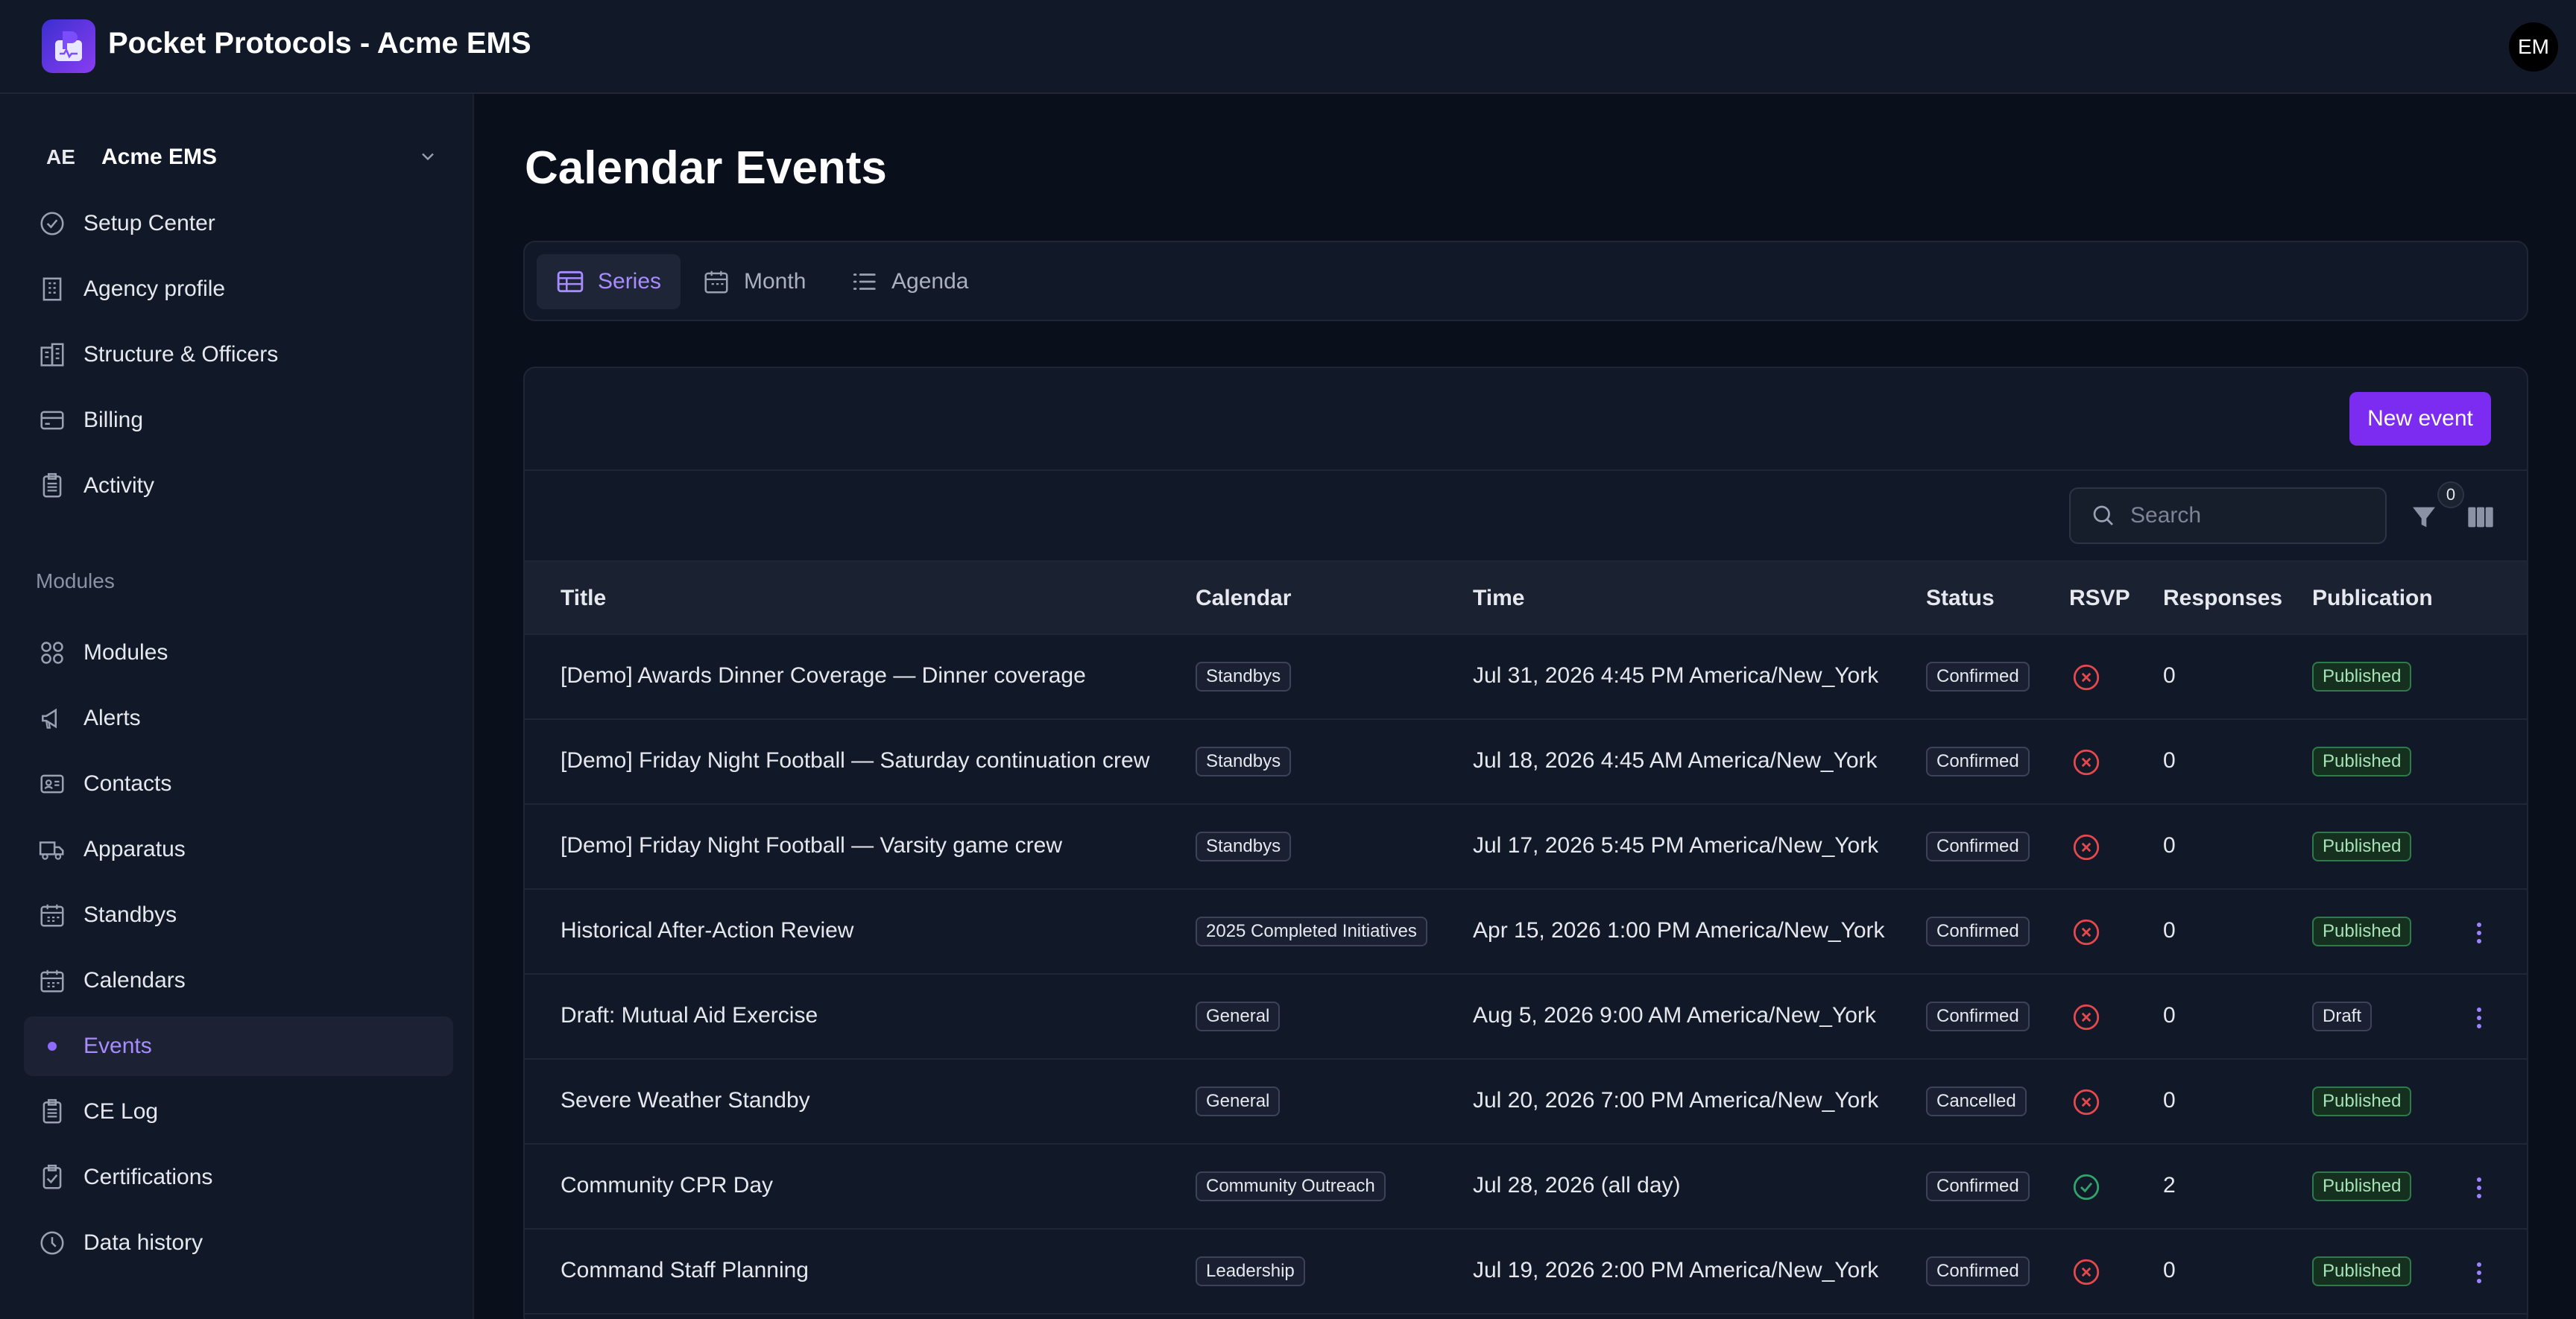  Describe the element at coordinates (1243, 598) in the screenshot. I see `column-header-calendar: Calendar` at that location.